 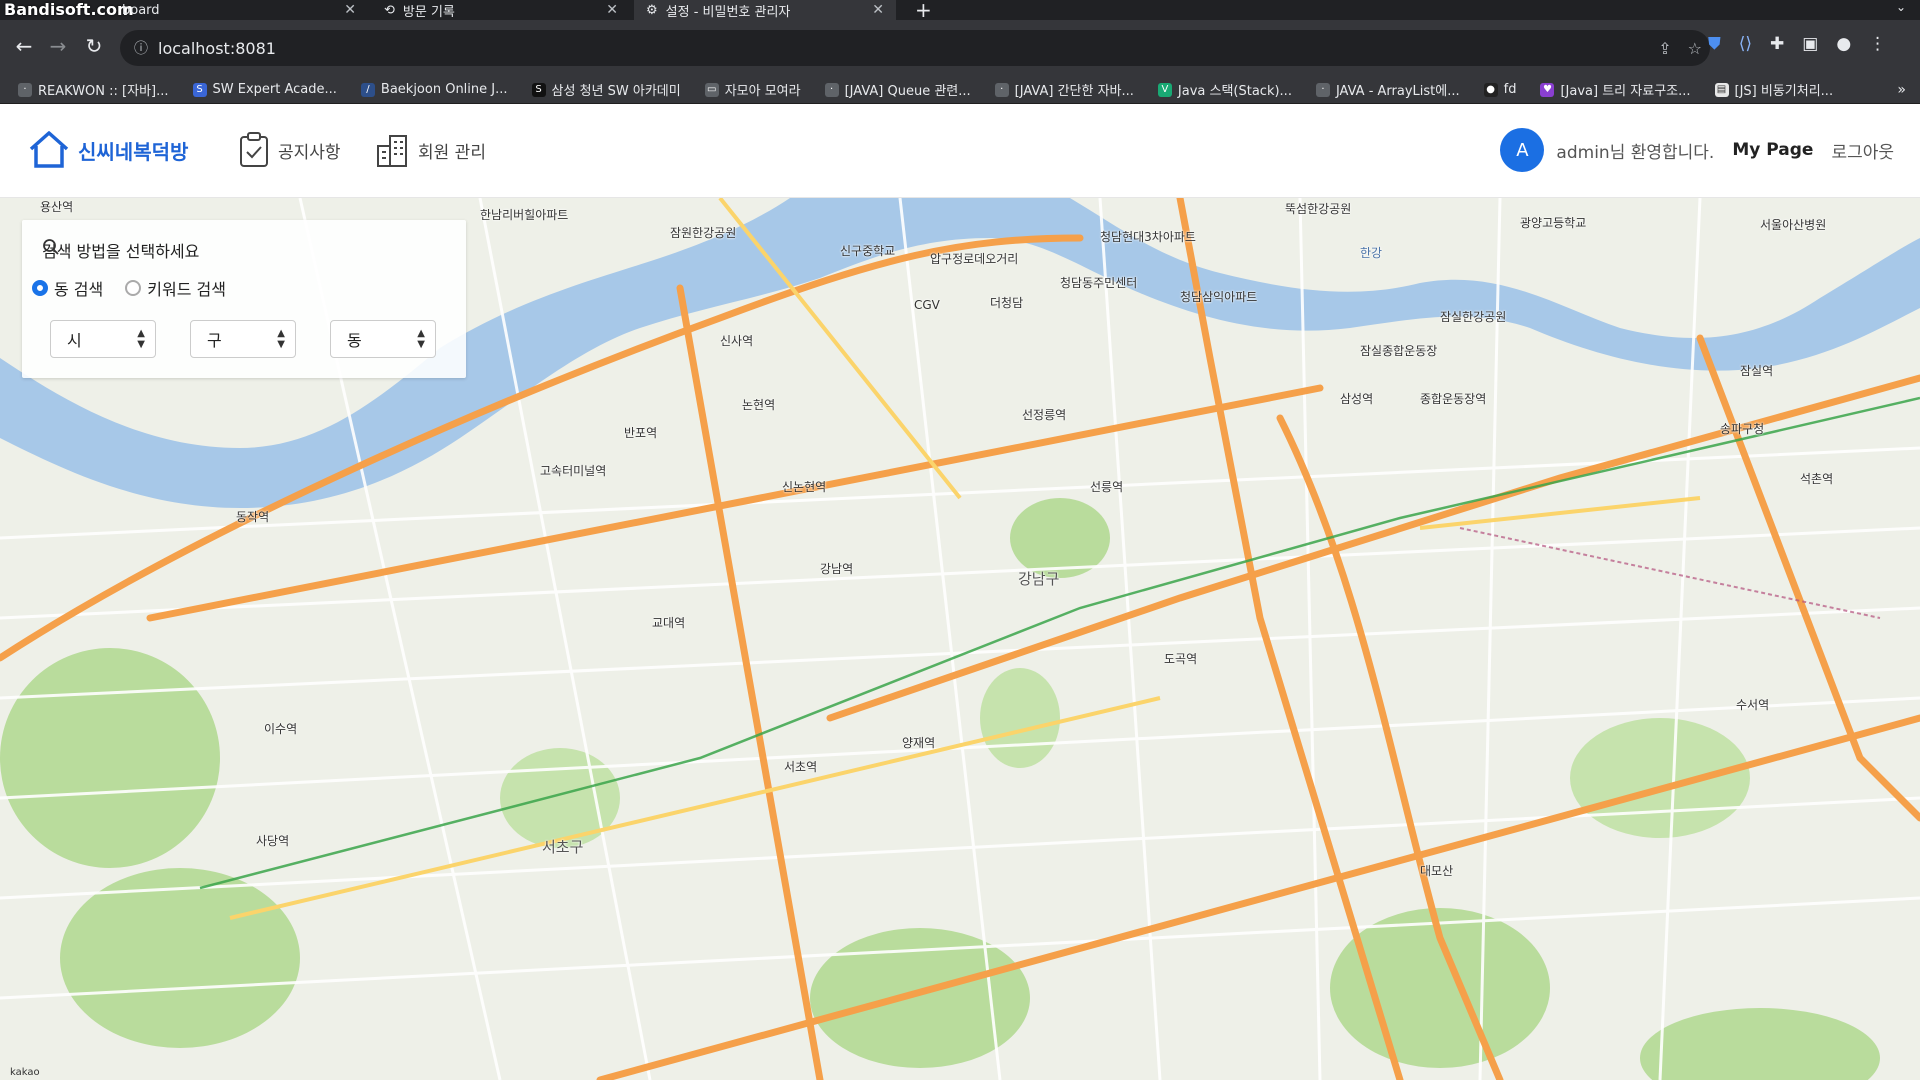 What do you see at coordinates (1547, 89) in the screenshot?
I see `bookmark-icon: ♥` at bounding box center [1547, 89].